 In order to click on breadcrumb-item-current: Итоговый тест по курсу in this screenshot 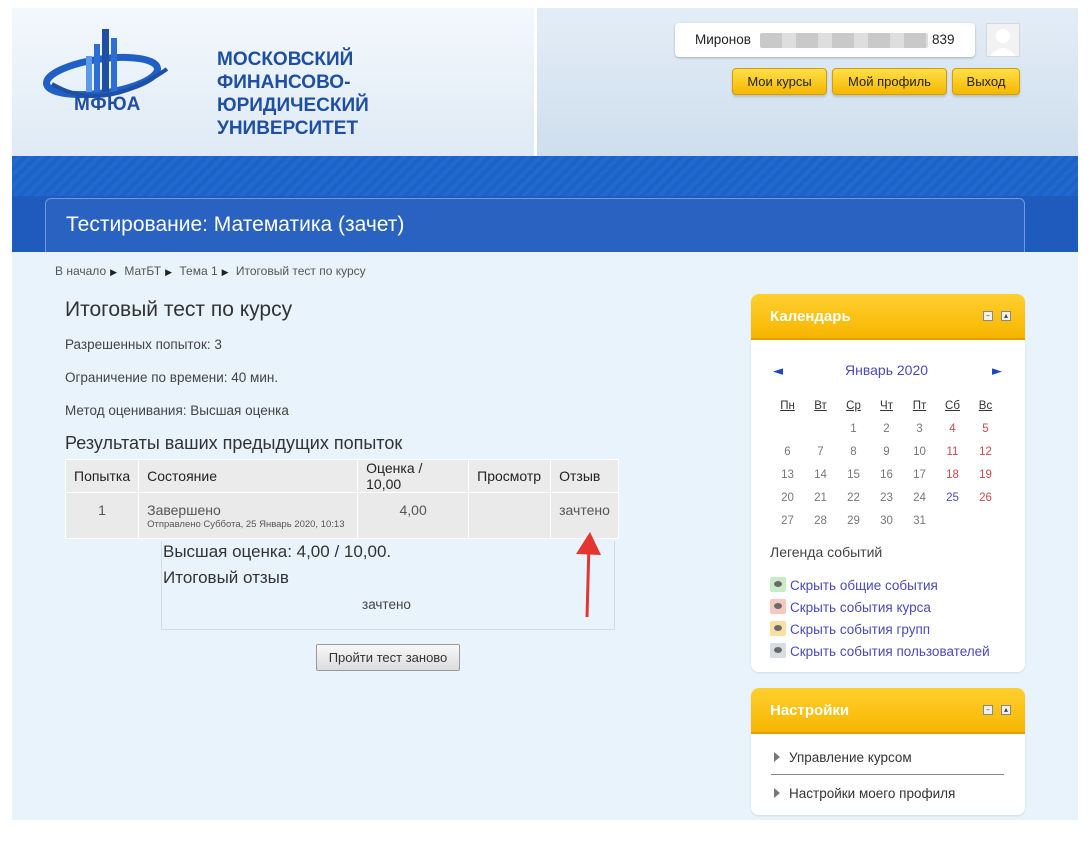, I will do `click(300, 271)`.